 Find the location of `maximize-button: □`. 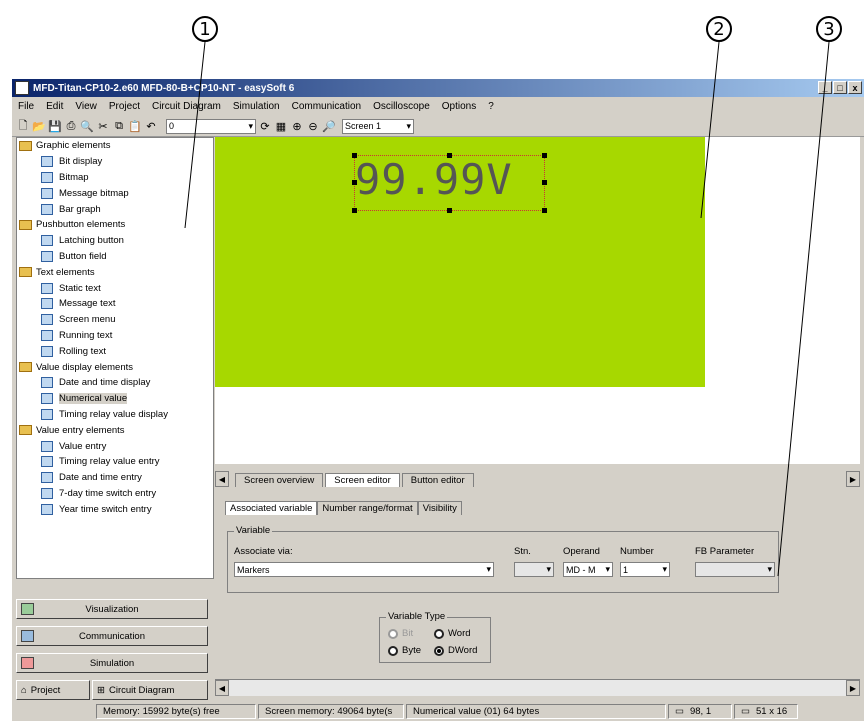

maximize-button: □ is located at coordinates (840, 87).